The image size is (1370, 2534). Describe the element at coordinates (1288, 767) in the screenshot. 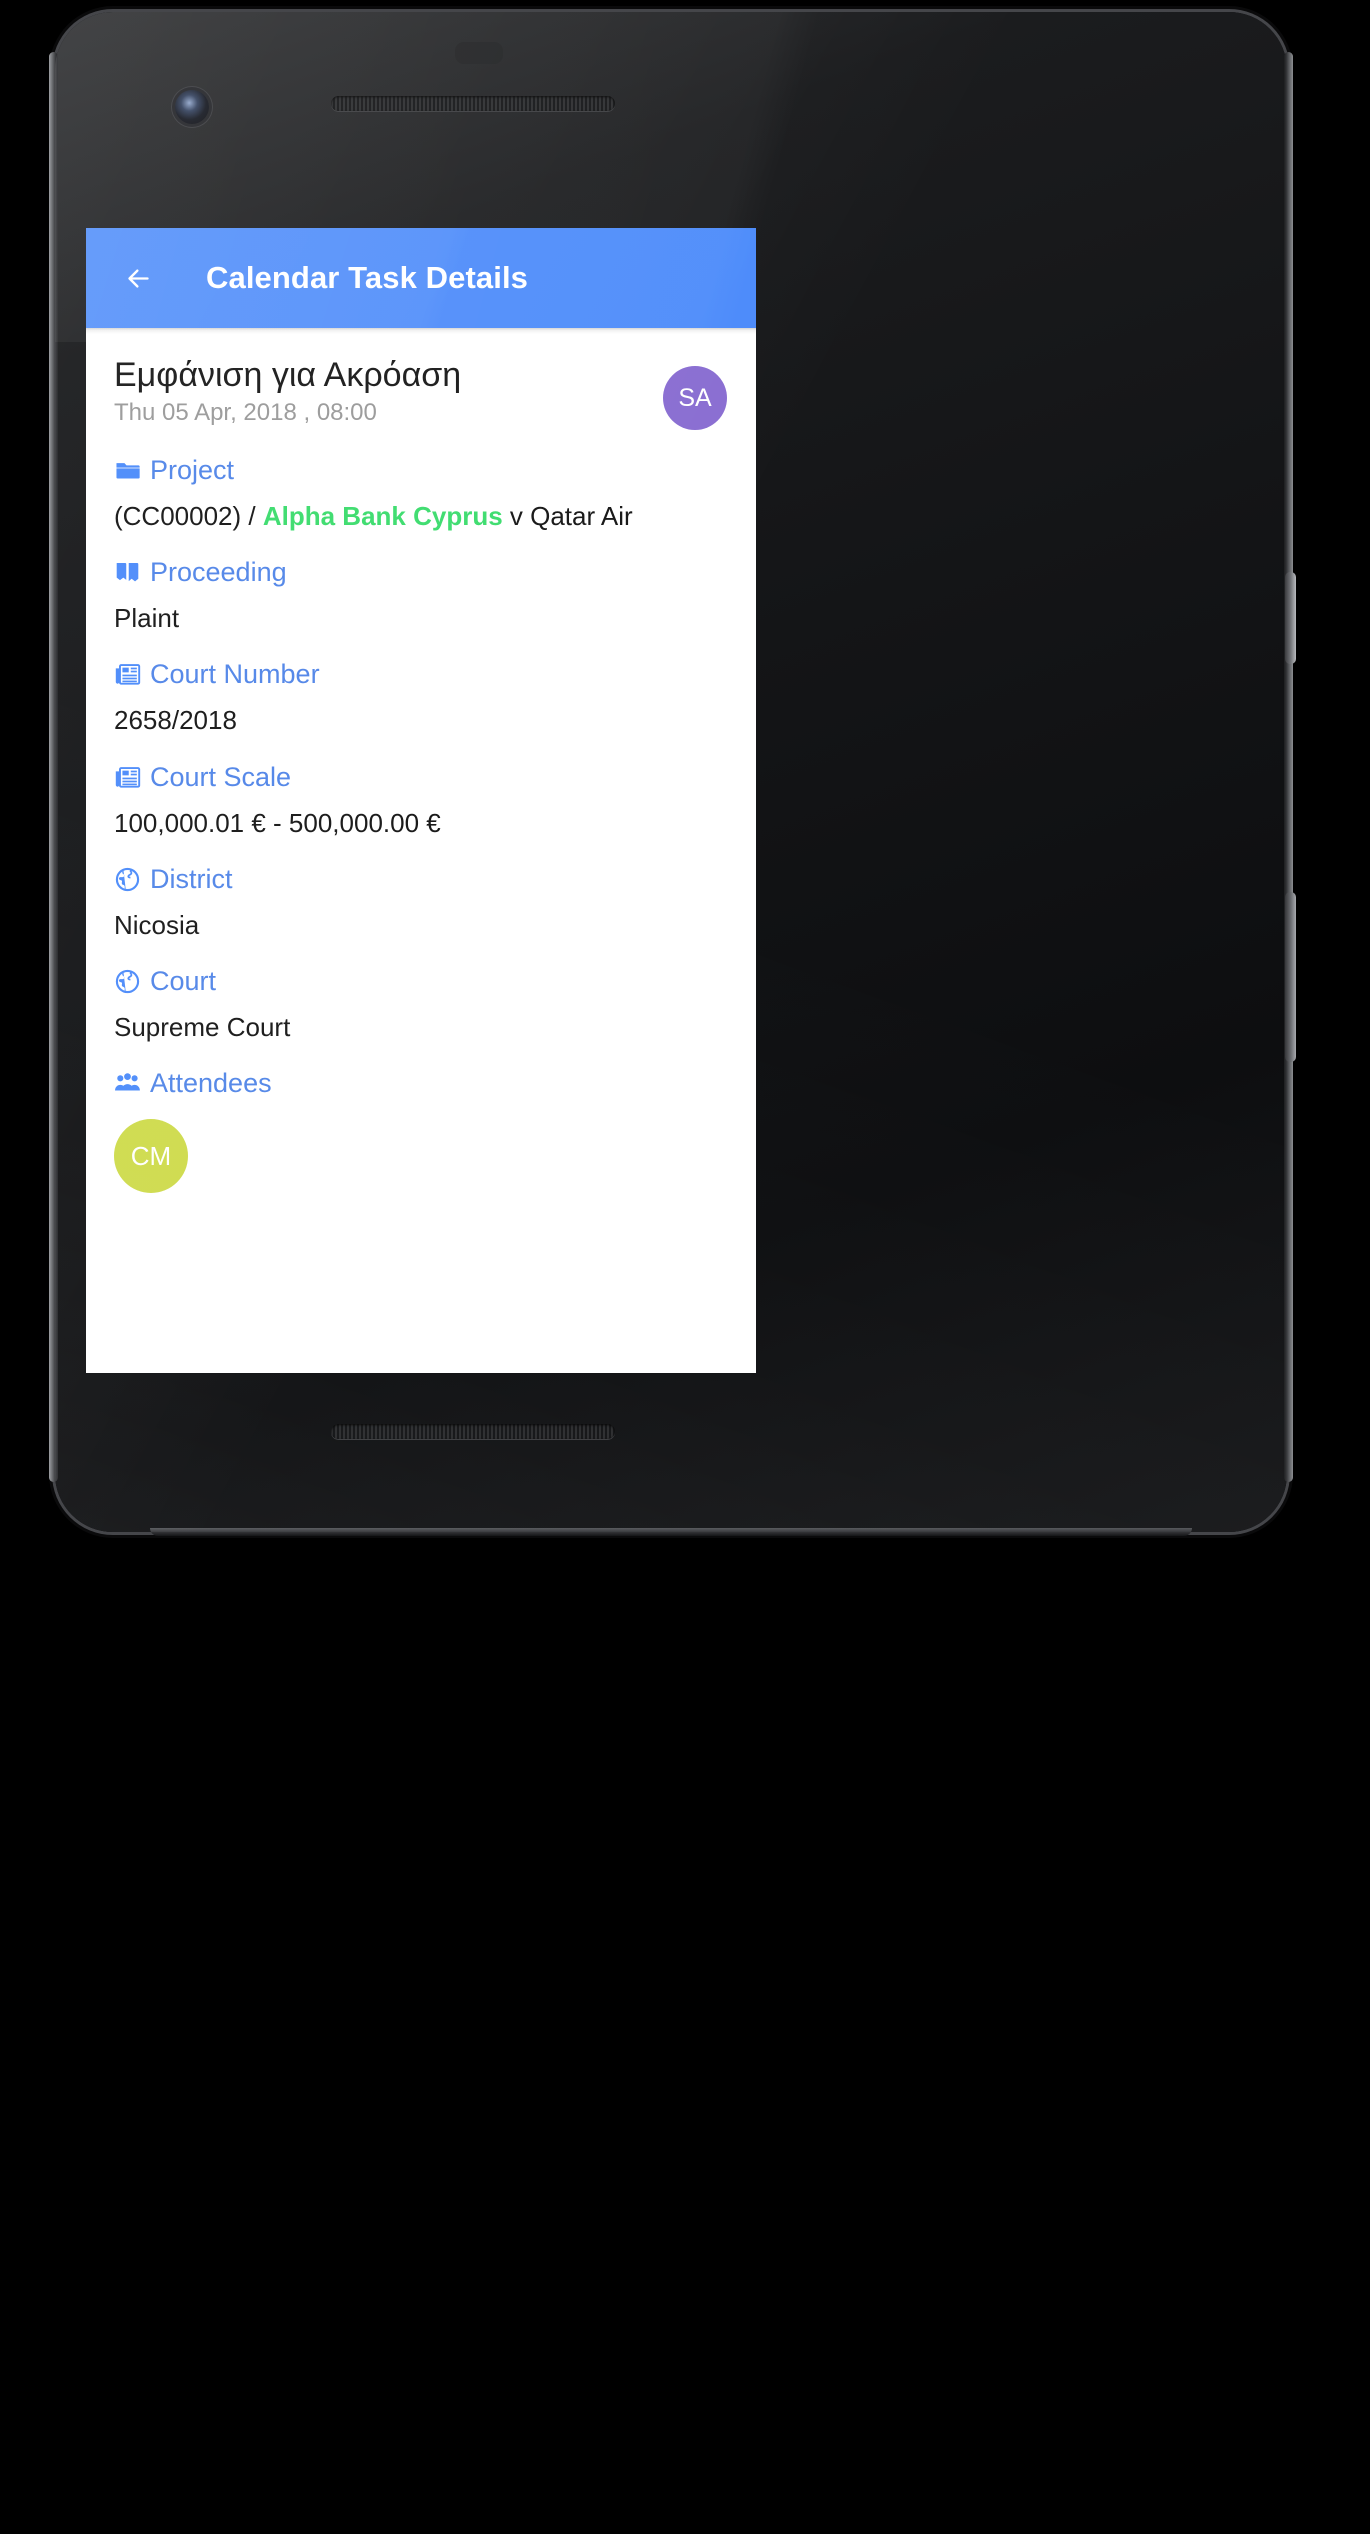

I see `device-right-rail` at that location.